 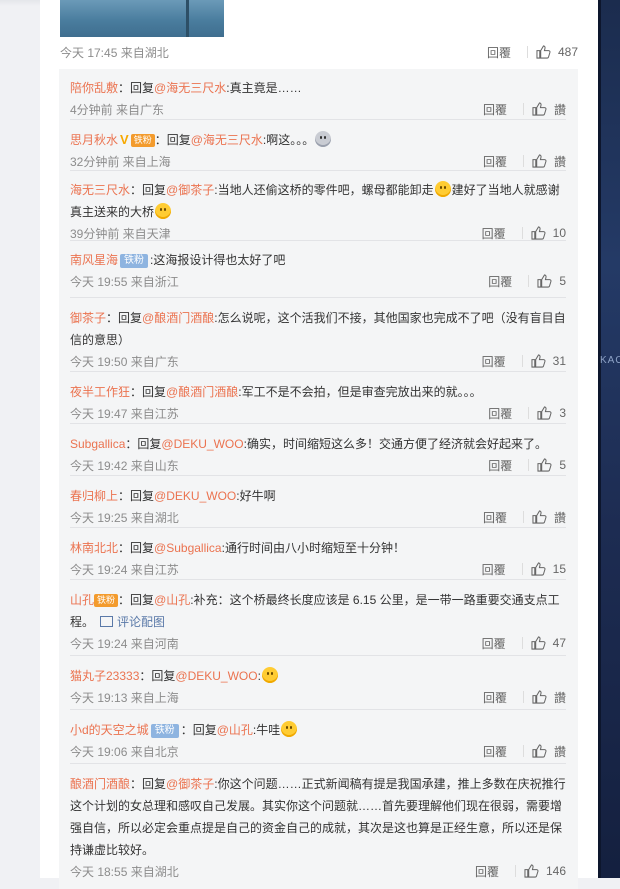 I want to click on reply-username: 春归柳上, so click(x=94, y=496).